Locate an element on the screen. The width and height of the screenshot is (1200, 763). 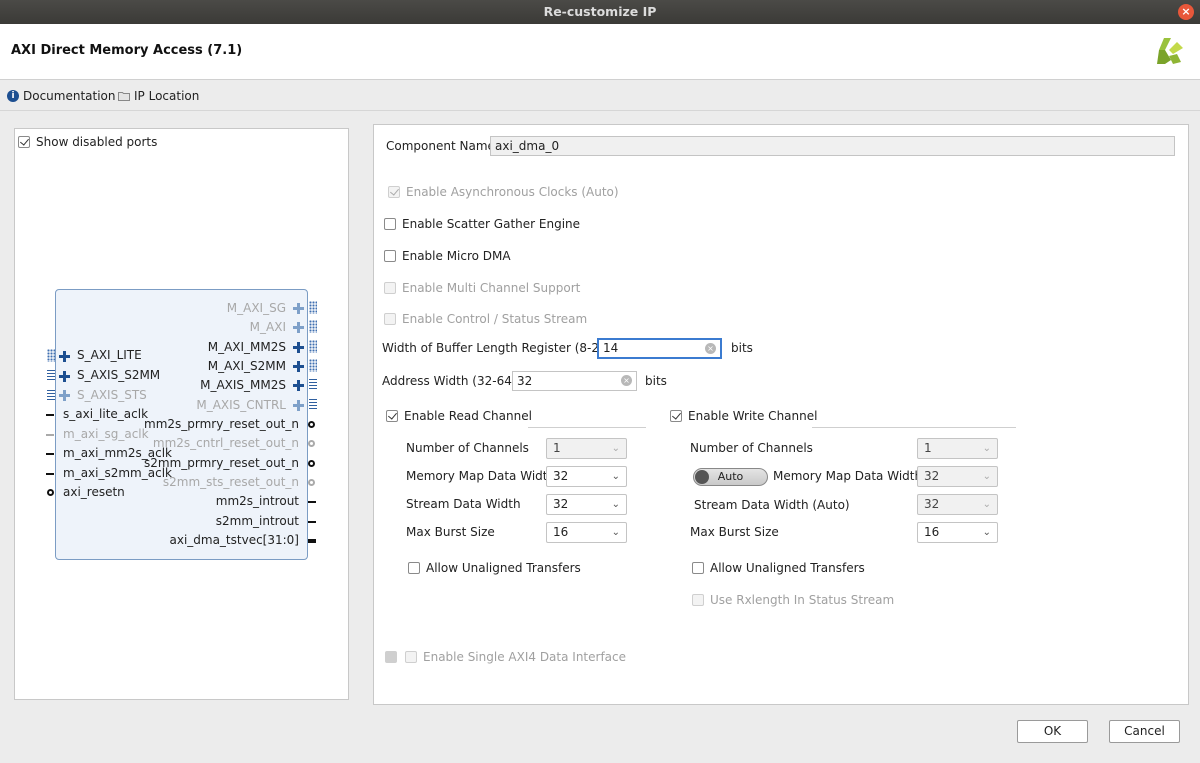
write-unaligned-row: Allow Unaligned Transfers is located at coordinates (778, 568).